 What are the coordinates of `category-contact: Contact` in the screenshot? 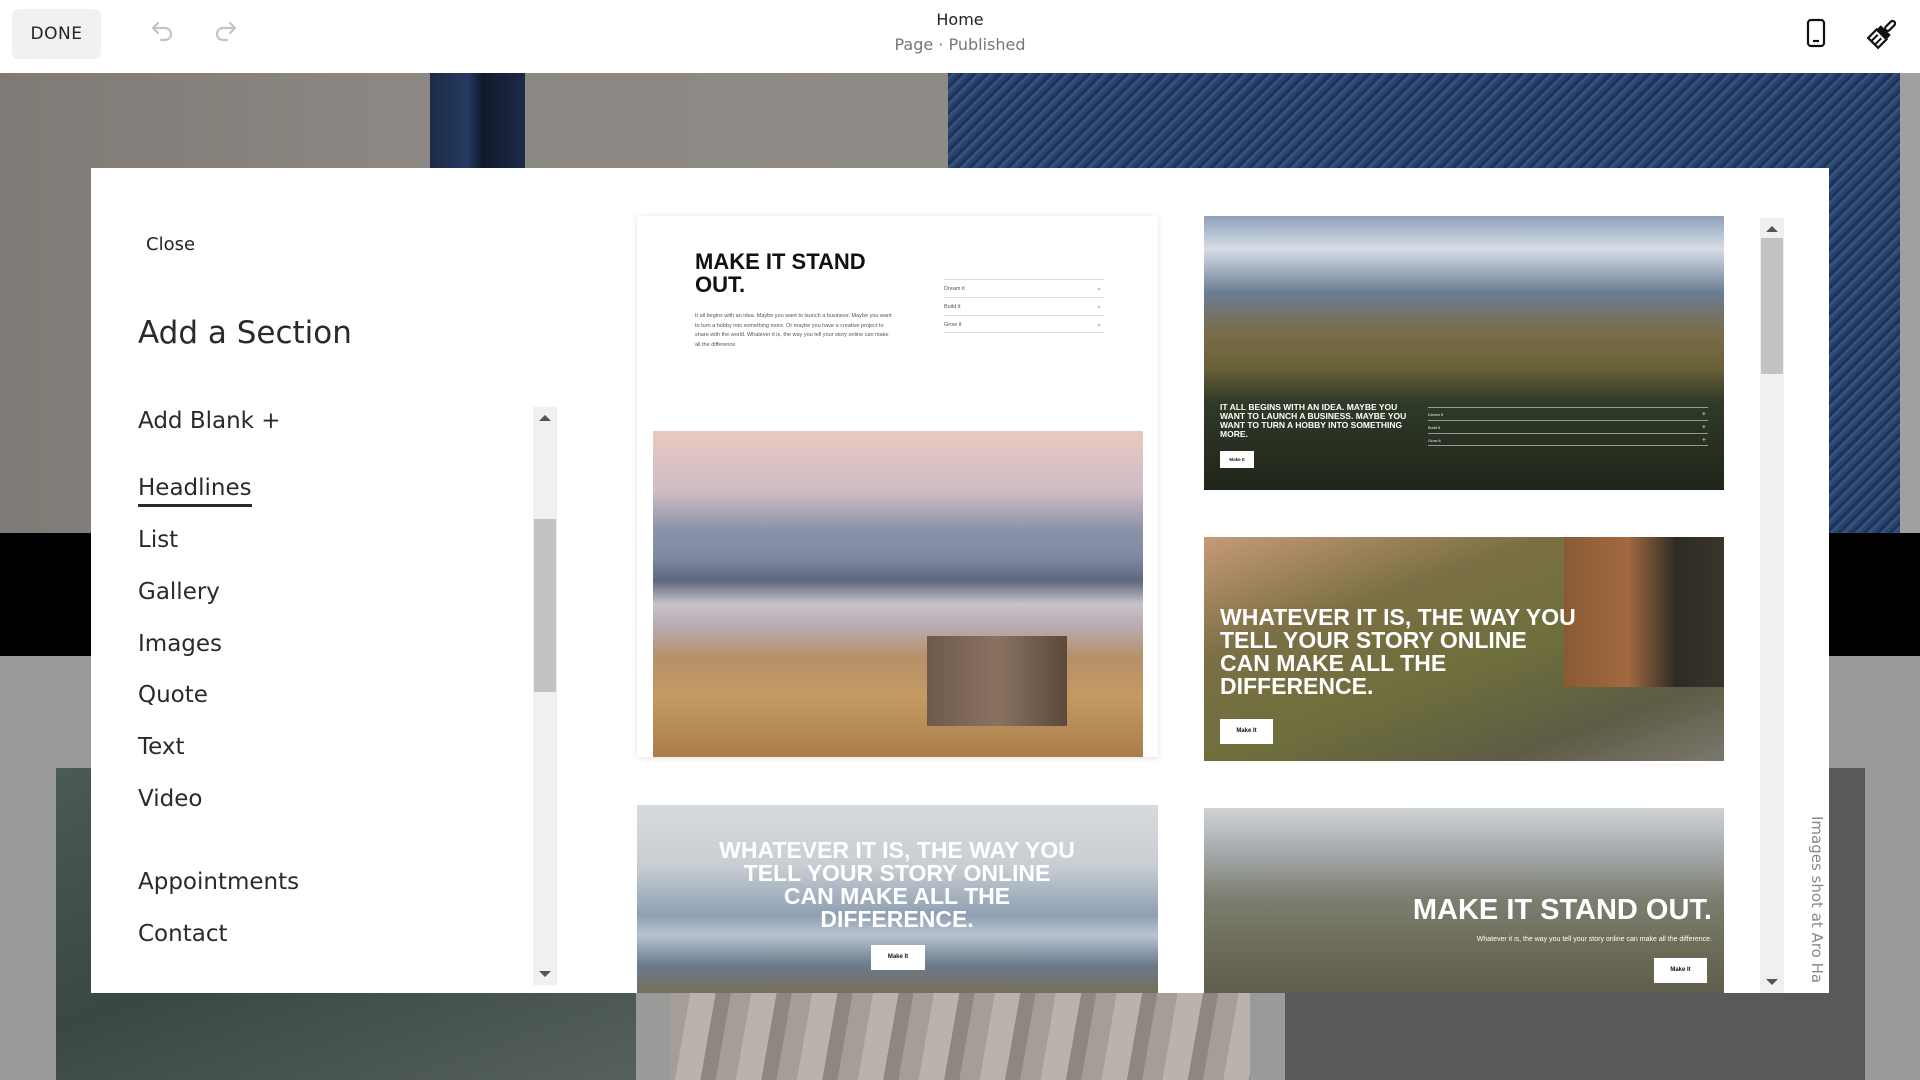 It's located at (182, 934).